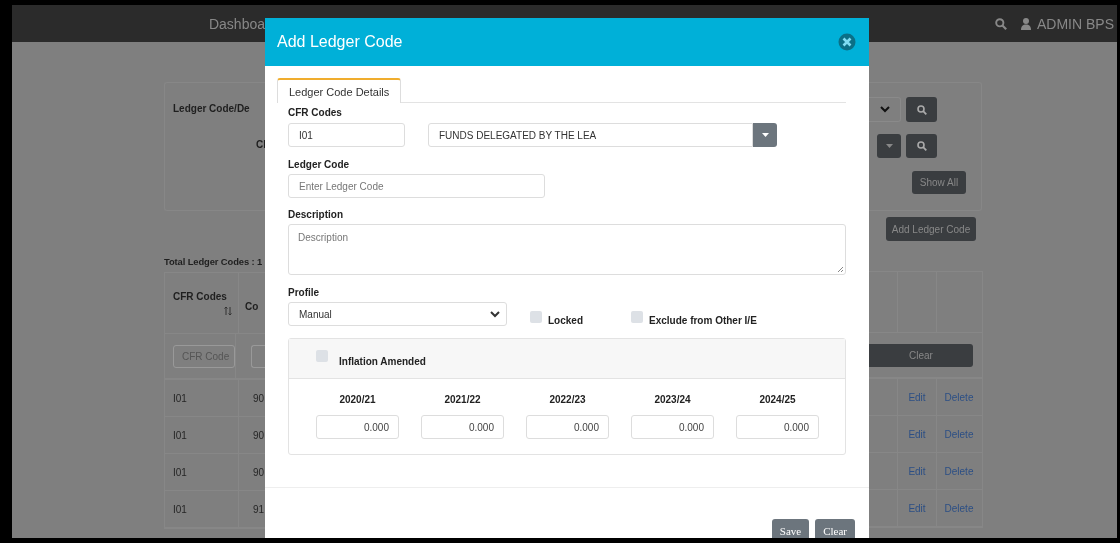  Describe the element at coordinates (259, 509) in the screenshot. I see `table-cell: 91` at that location.